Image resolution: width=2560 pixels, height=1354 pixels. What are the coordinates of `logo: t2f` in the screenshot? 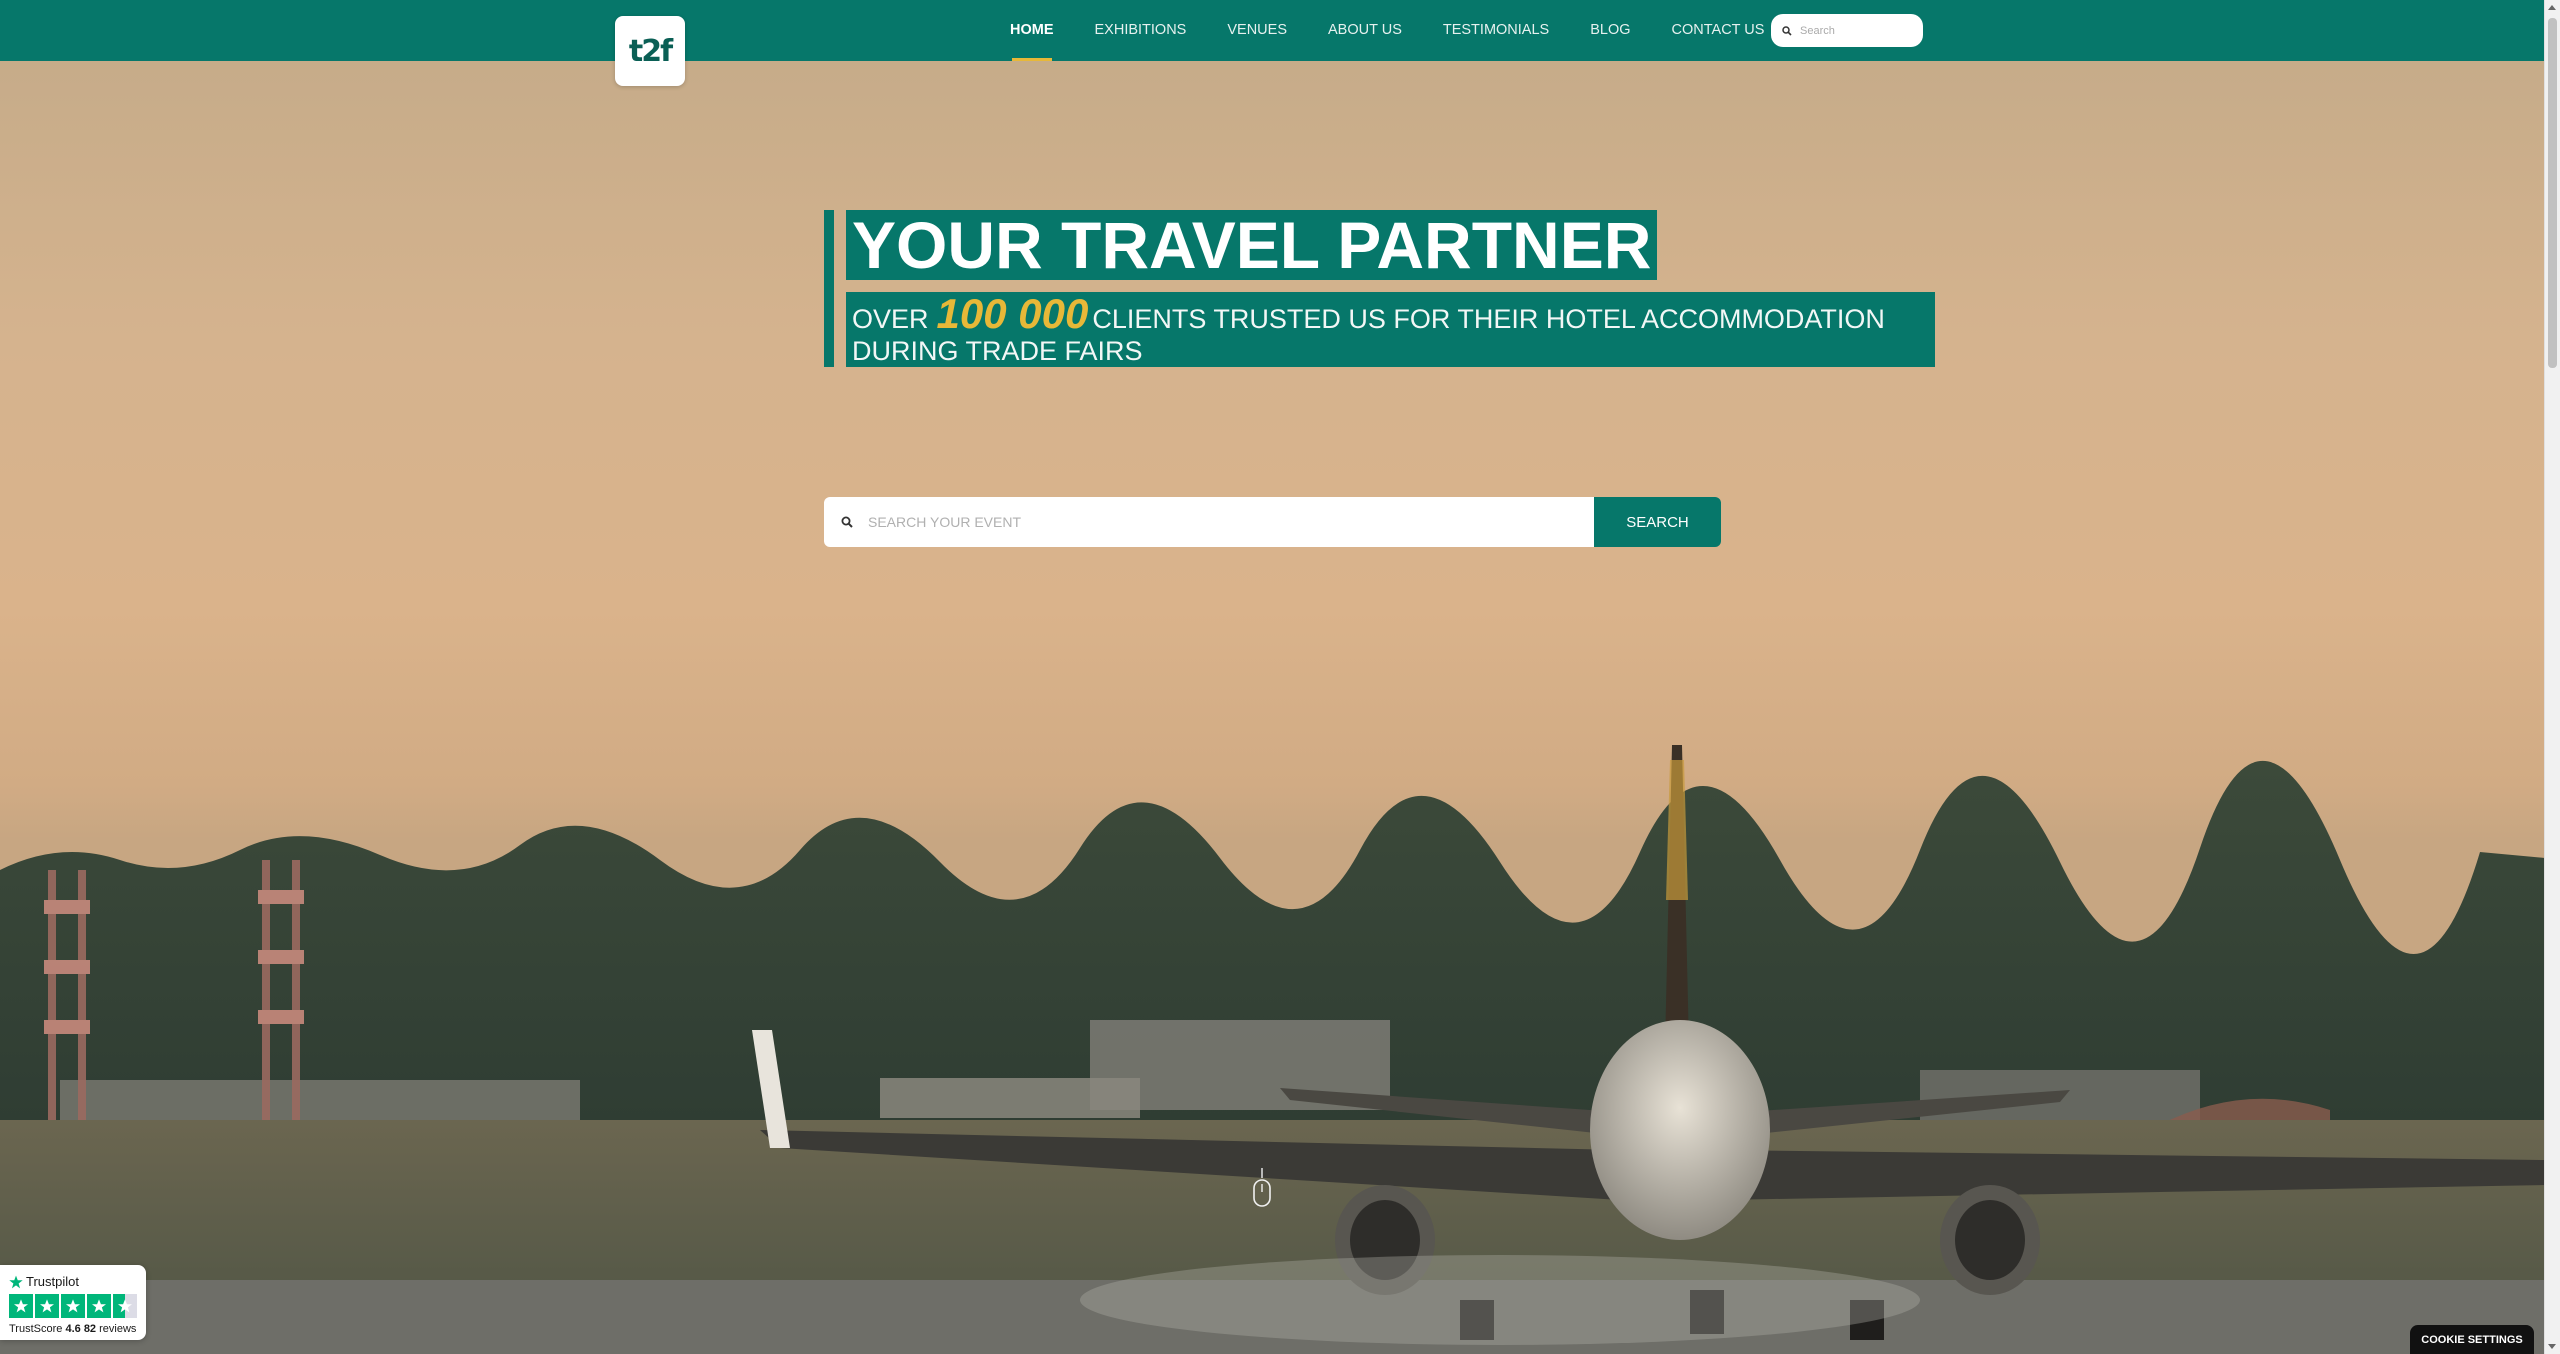 It's located at (650, 51).